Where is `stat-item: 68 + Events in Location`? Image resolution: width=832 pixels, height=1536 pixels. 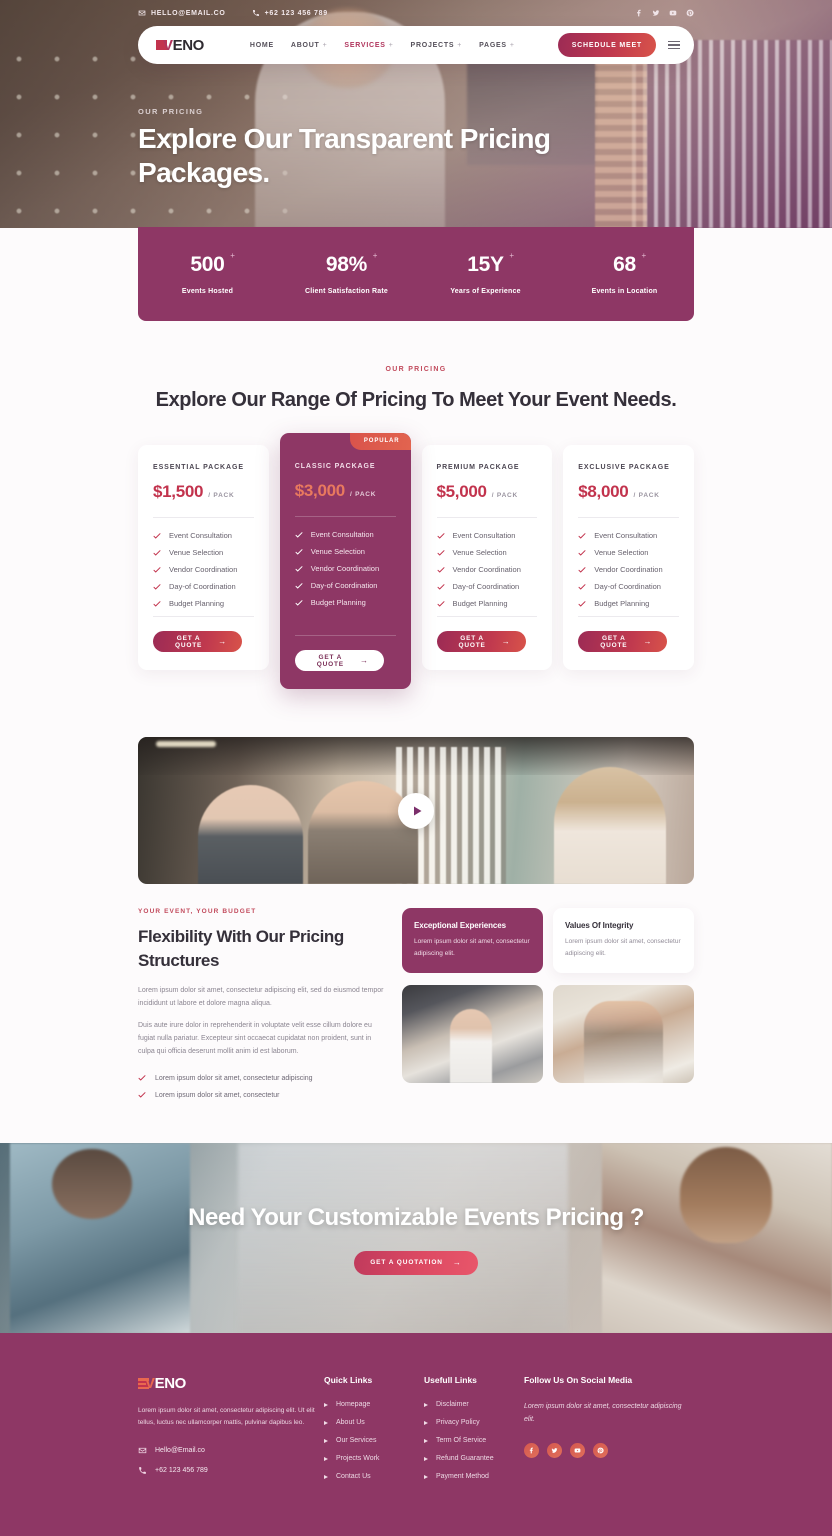
stat-item: 68 + Events in Location is located at coordinates (624, 273).